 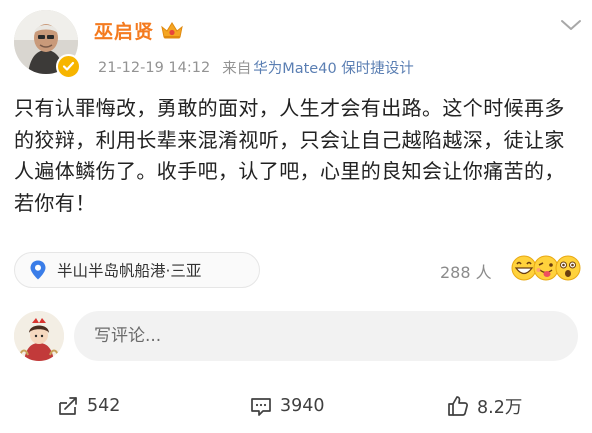 What do you see at coordinates (326, 336) in the screenshot?
I see `comment-input` at bounding box center [326, 336].